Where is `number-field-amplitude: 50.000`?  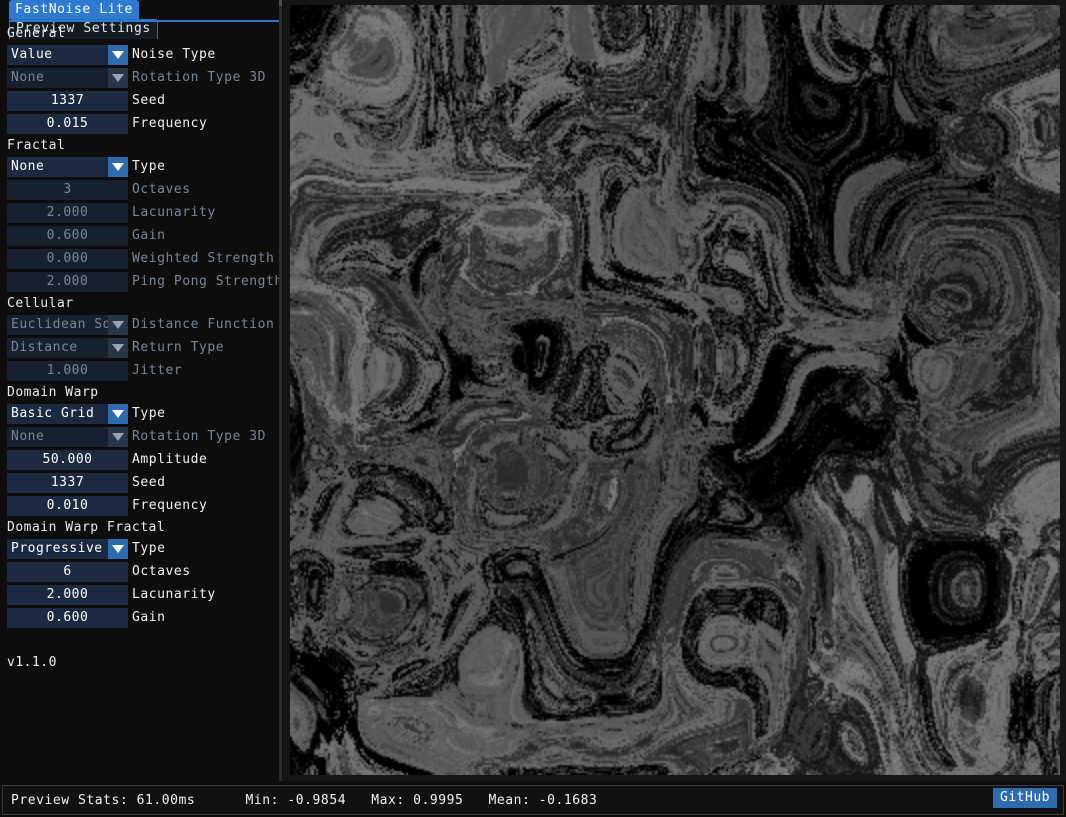 number-field-amplitude: 50.000 is located at coordinates (67, 460).